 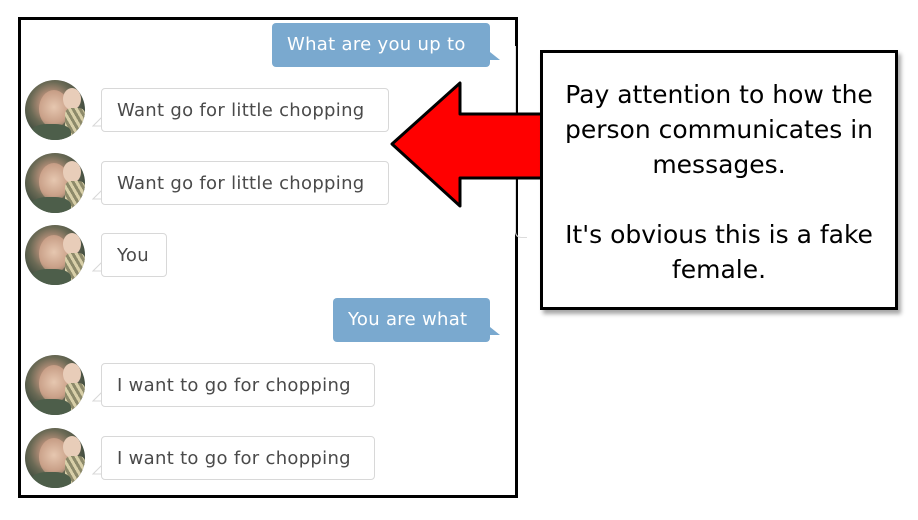 What do you see at coordinates (134, 255) in the screenshot?
I see `message-bubble: You` at bounding box center [134, 255].